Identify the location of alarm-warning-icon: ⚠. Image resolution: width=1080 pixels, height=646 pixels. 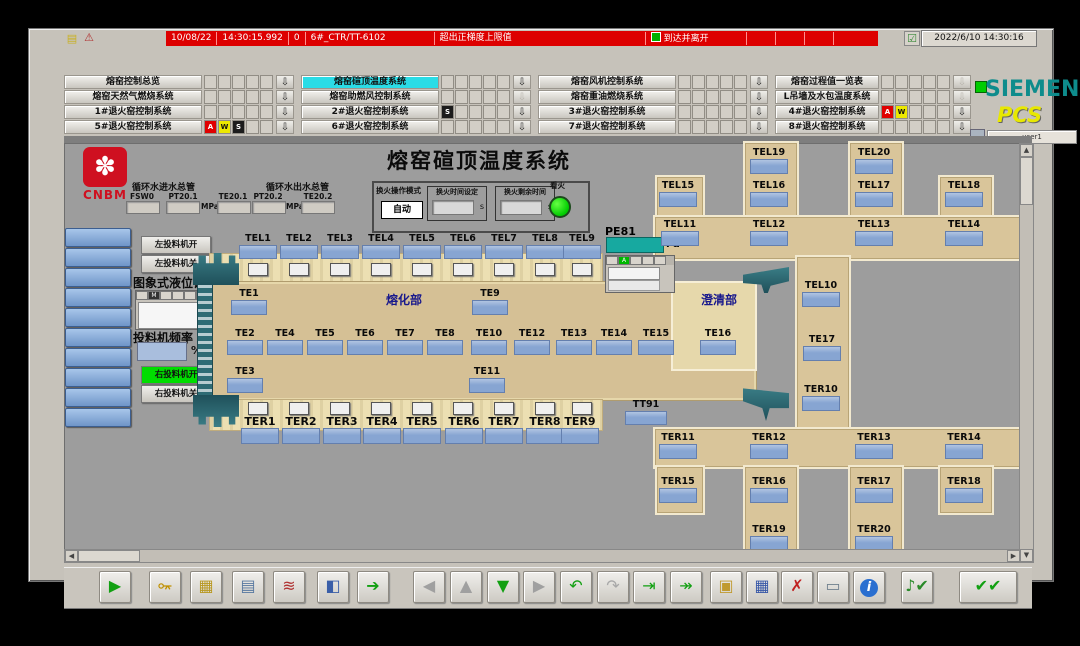
(89, 37).